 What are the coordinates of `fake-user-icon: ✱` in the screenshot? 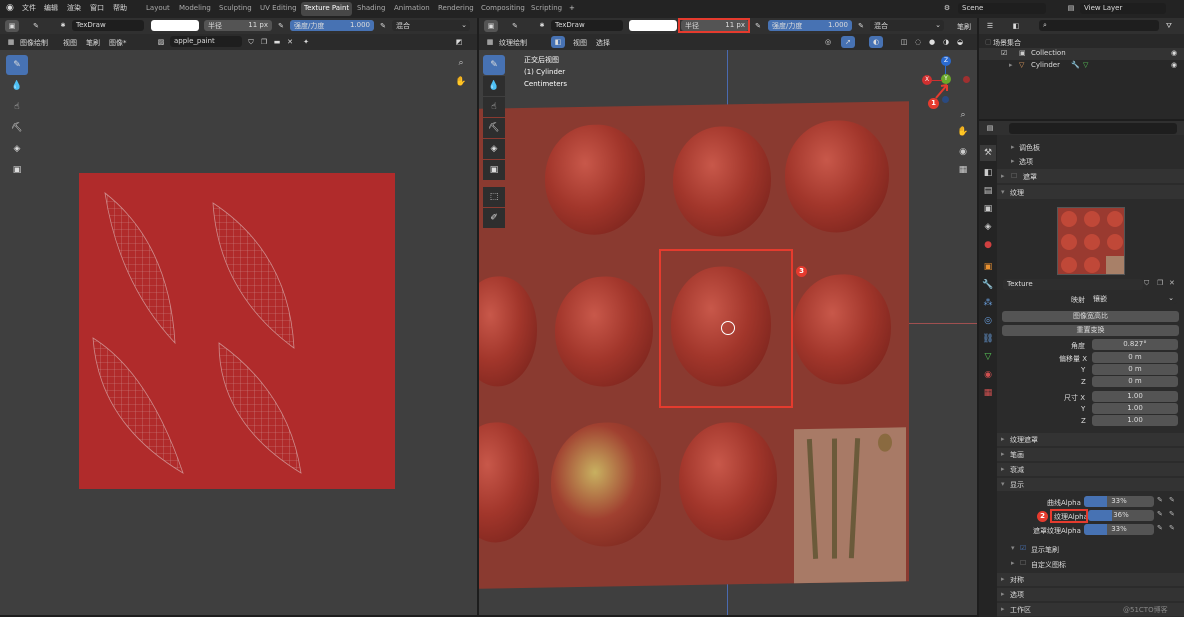 It's located at (63, 26).